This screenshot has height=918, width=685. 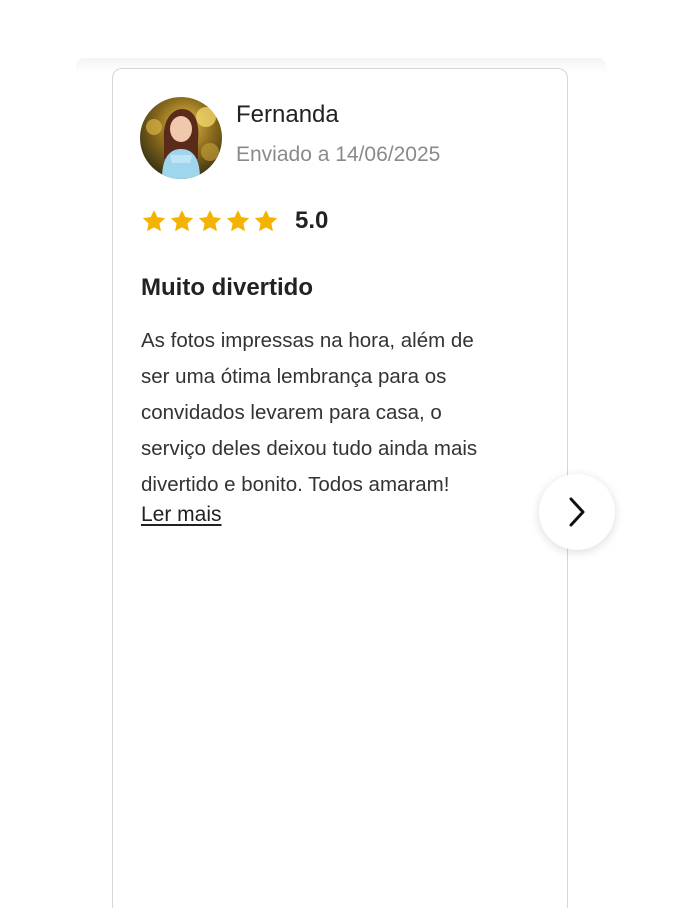 I want to click on review-body-line: As fotos impressas na hora, além de, so click(x=307, y=340).